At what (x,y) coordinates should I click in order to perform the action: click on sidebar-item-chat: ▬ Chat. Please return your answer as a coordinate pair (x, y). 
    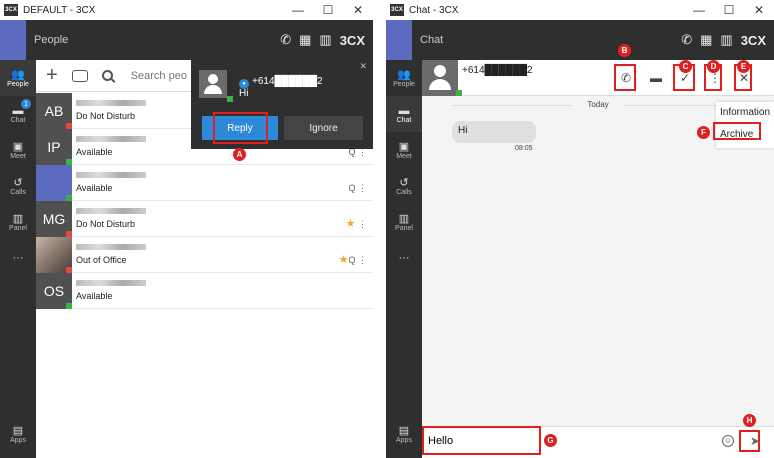
    Looking at the image, I should click on (404, 114).